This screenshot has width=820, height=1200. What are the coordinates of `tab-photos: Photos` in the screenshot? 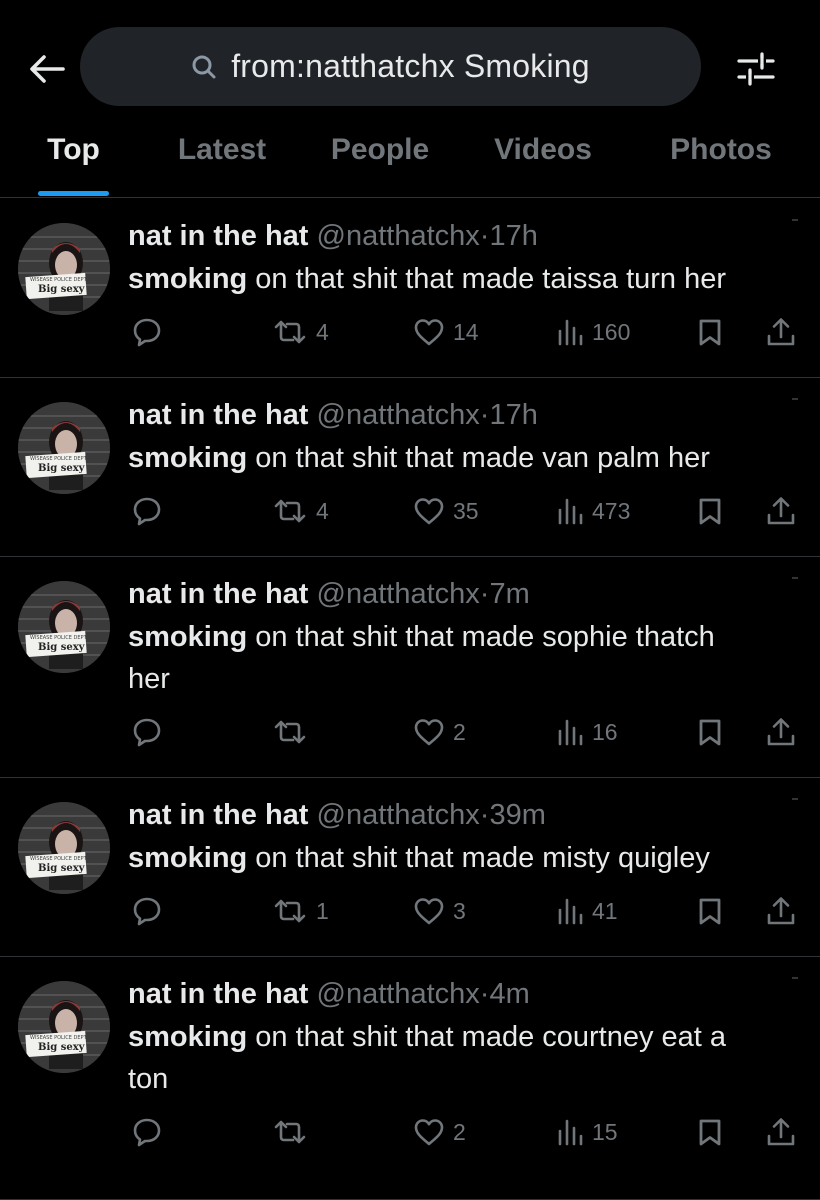 It's located at (721, 165).